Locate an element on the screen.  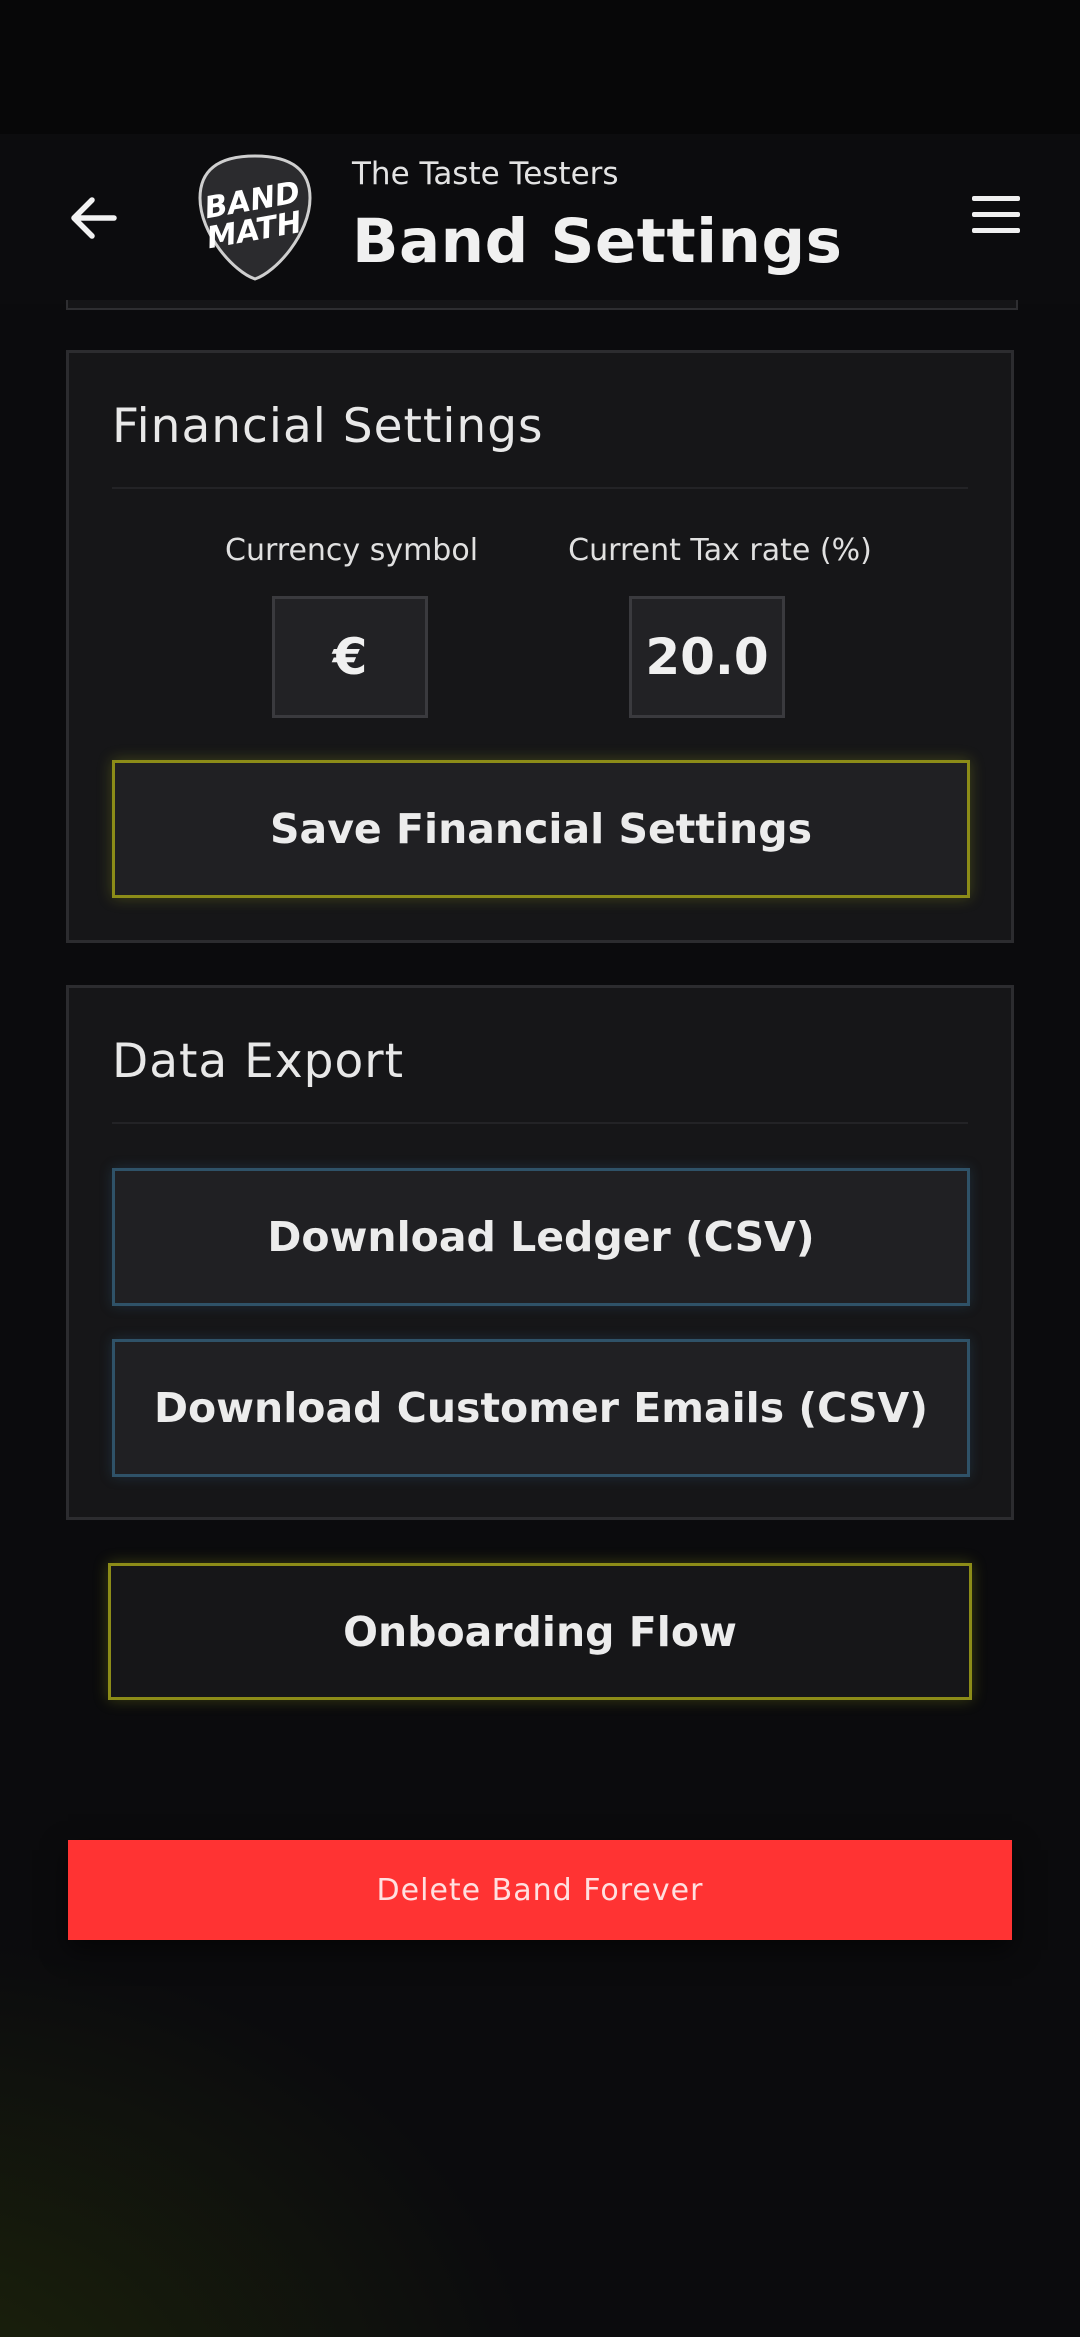
download-ledger-button: Download Ledger (CSV) is located at coordinates (541, 1237).